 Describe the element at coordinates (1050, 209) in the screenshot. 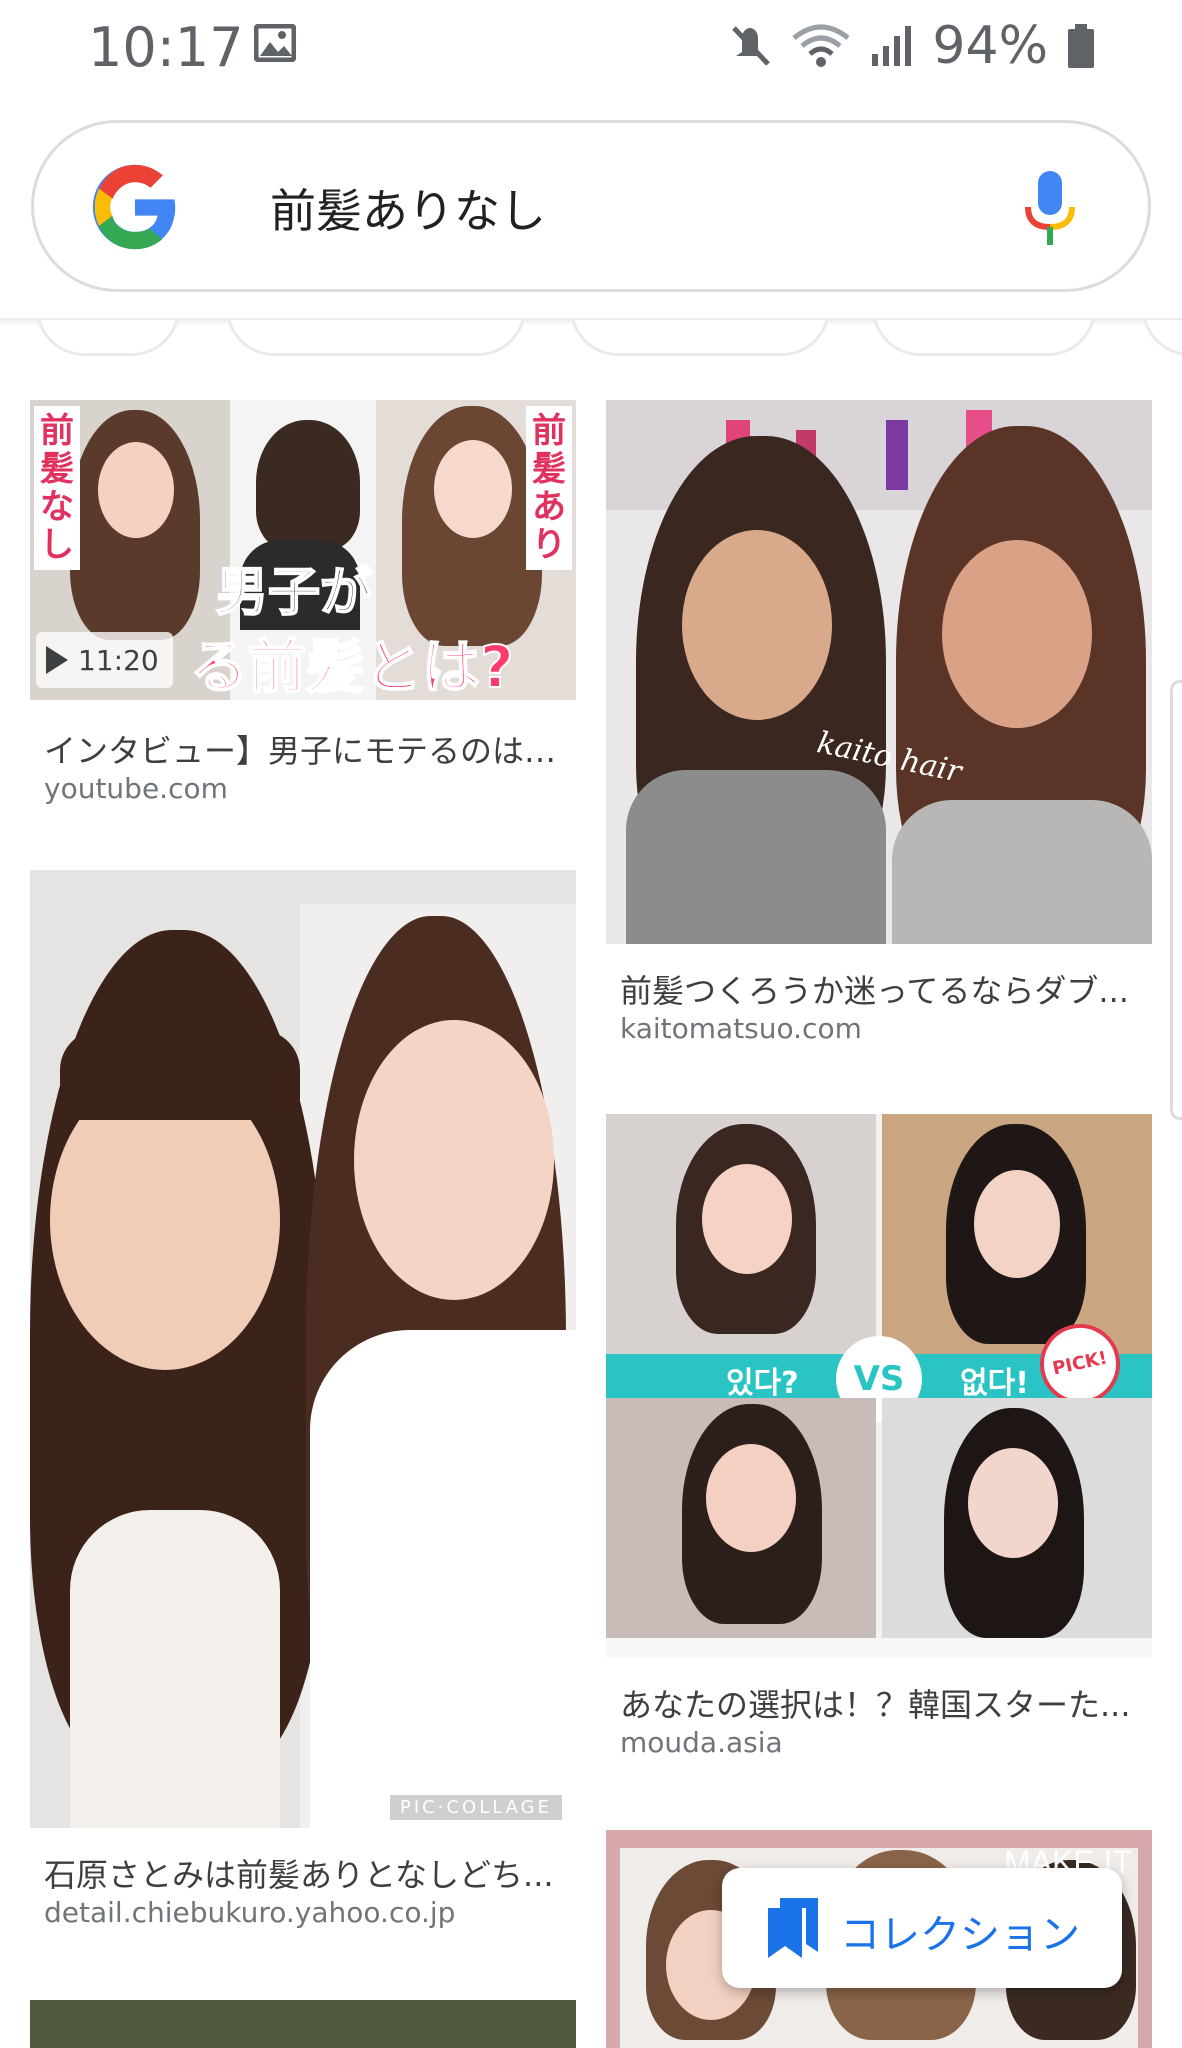

I see `mic-icon` at that location.